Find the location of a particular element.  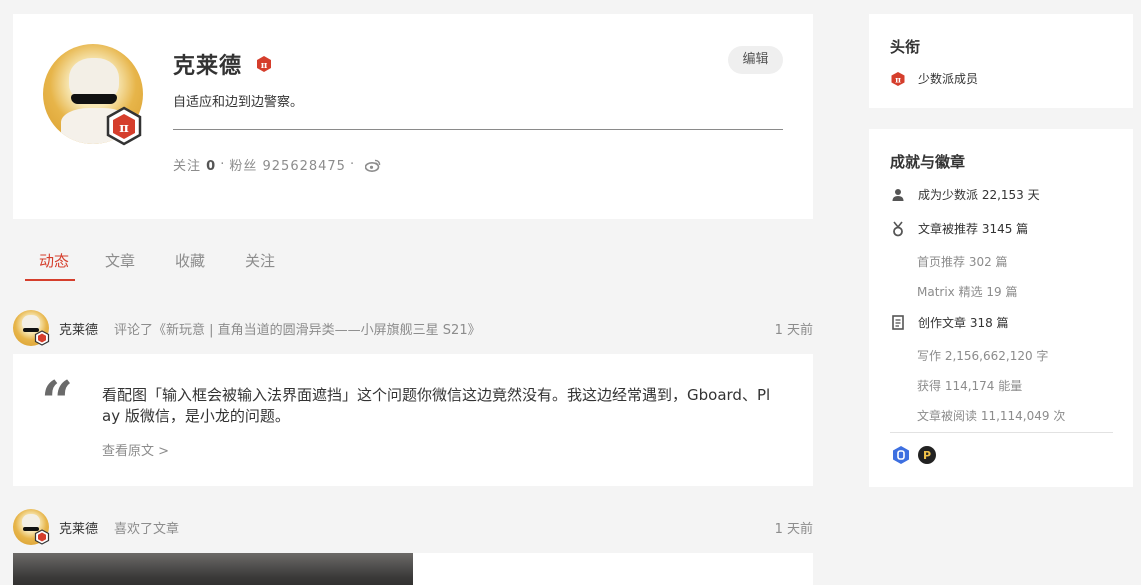

profile-stats: 关注 0 · 粉丝 925628475 · is located at coordinates (277, 164).